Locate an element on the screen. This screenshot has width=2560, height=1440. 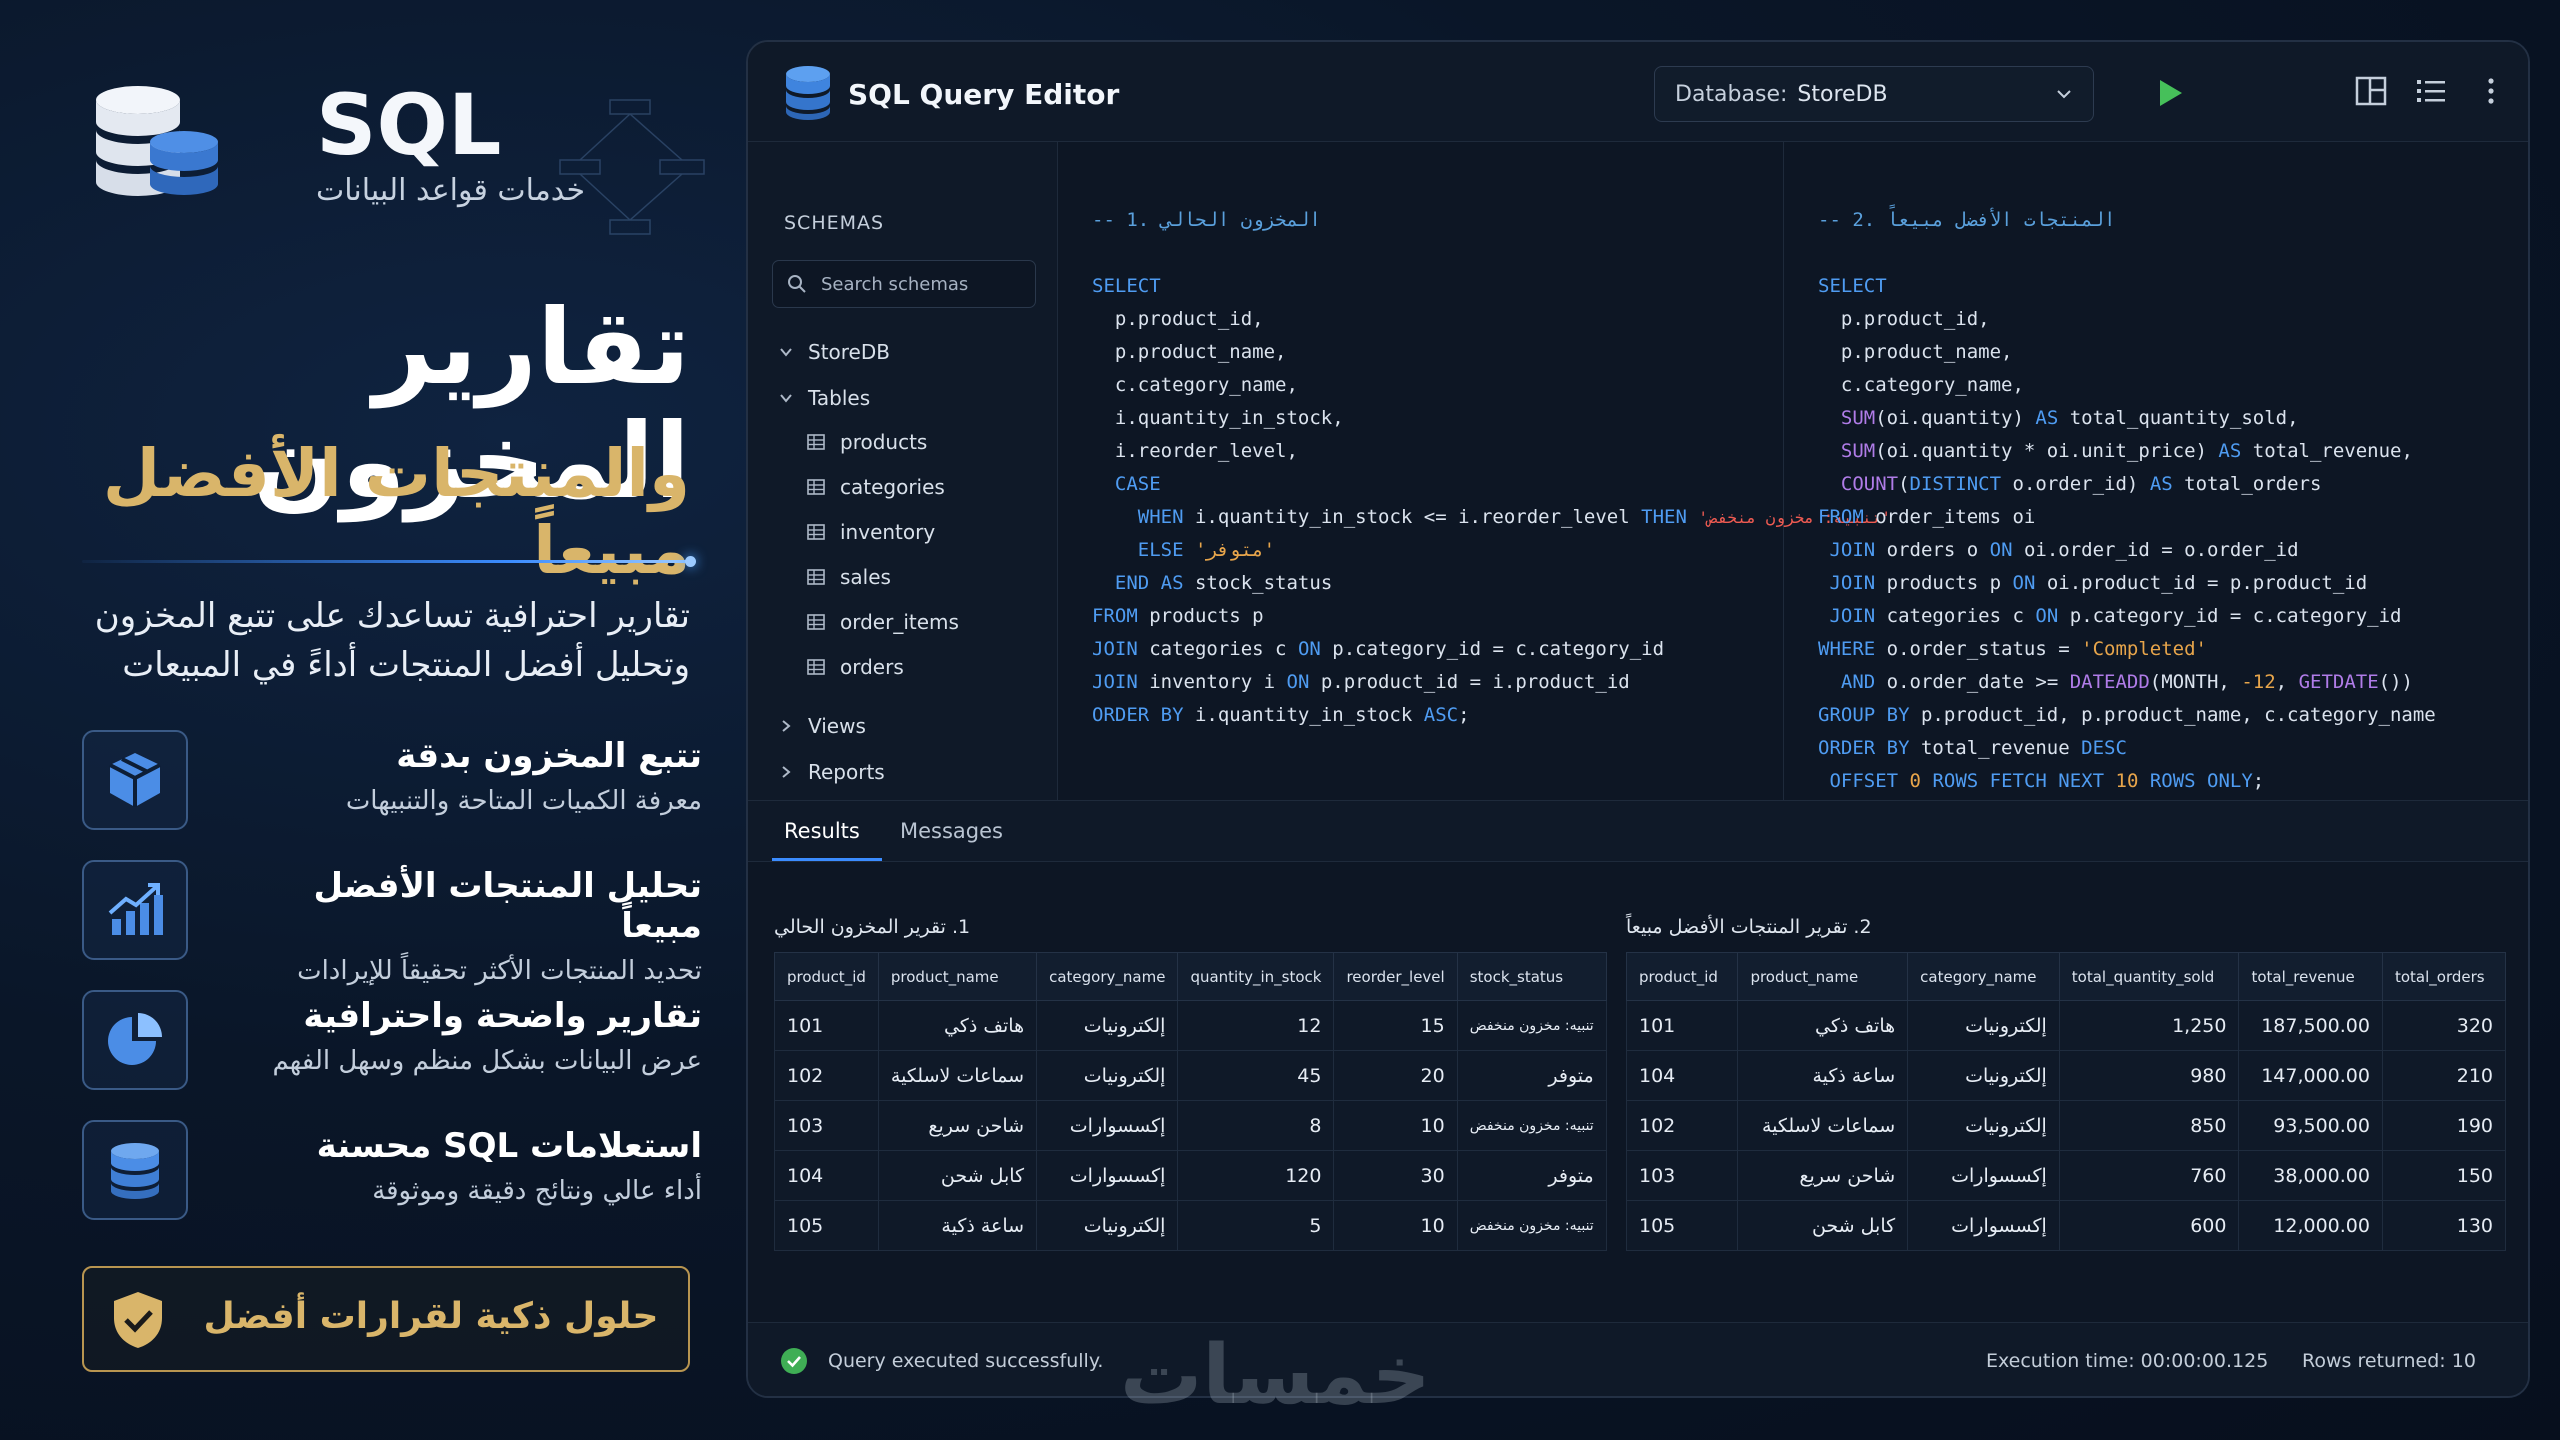
tree-table-order-items: order_items is located at coordinates (882, 622).